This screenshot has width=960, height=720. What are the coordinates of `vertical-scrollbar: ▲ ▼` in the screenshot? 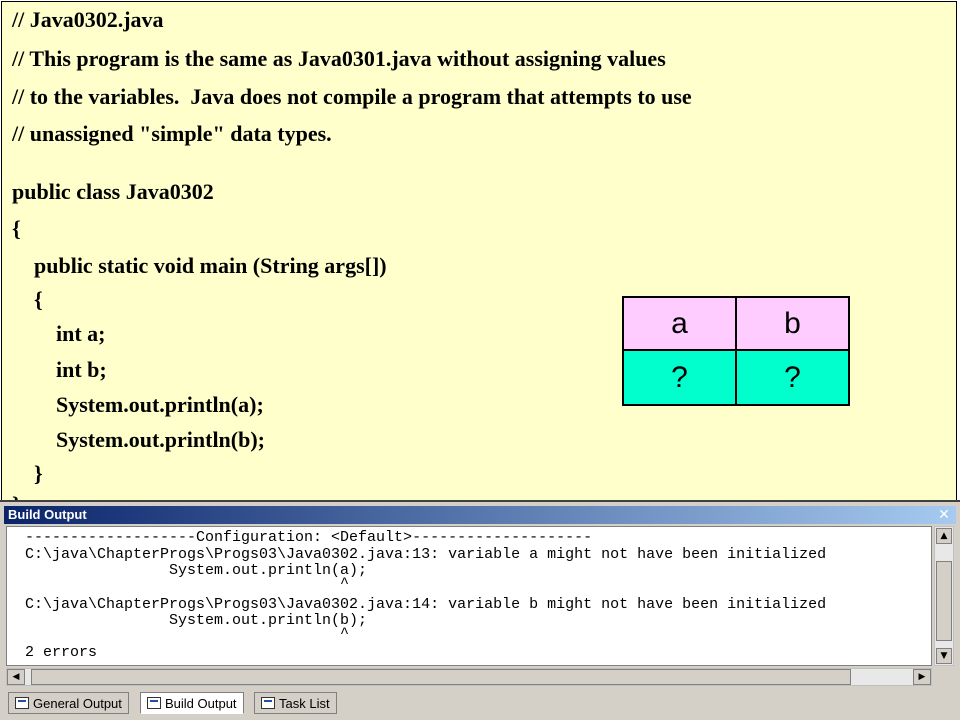 It's located at (944, 596).